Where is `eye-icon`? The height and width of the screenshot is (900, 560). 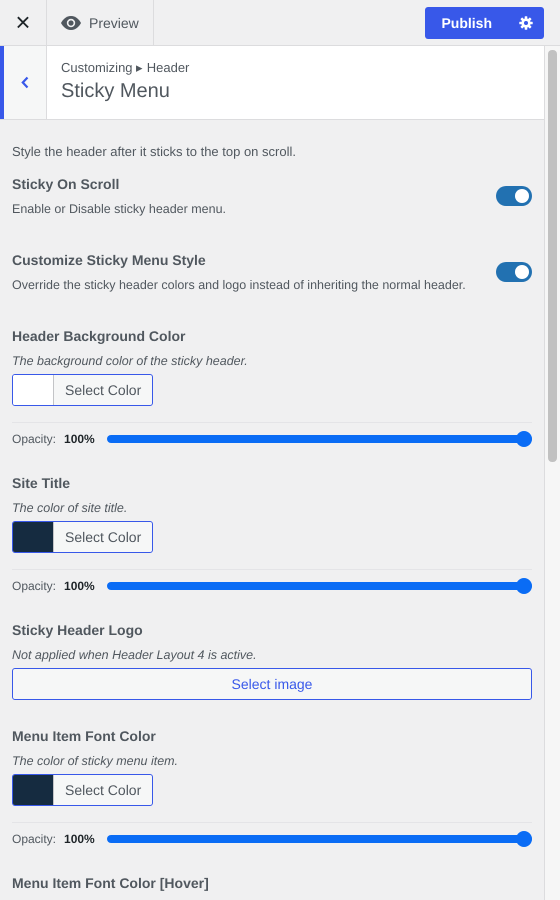
eye-icon is located at coordinates (71, 23).